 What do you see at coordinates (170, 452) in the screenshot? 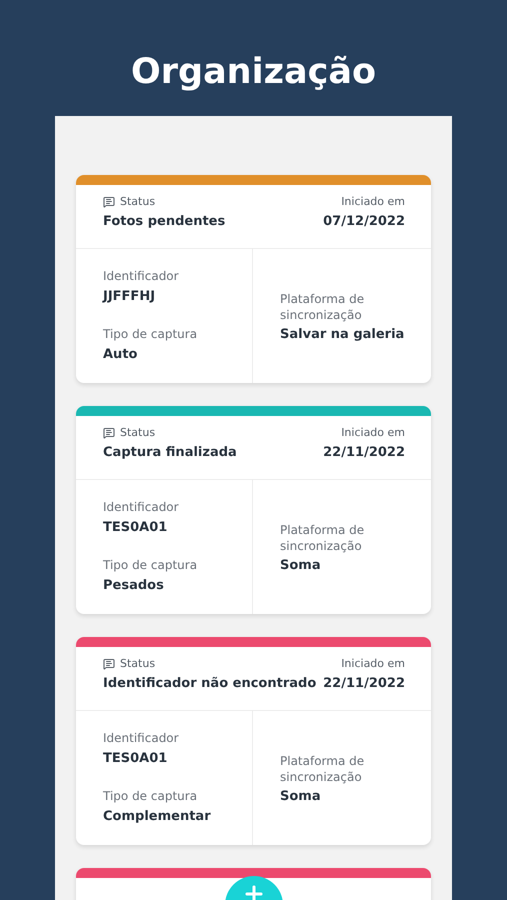
I see `status-value: Captura finalizada` at bounding box center [170, 452].